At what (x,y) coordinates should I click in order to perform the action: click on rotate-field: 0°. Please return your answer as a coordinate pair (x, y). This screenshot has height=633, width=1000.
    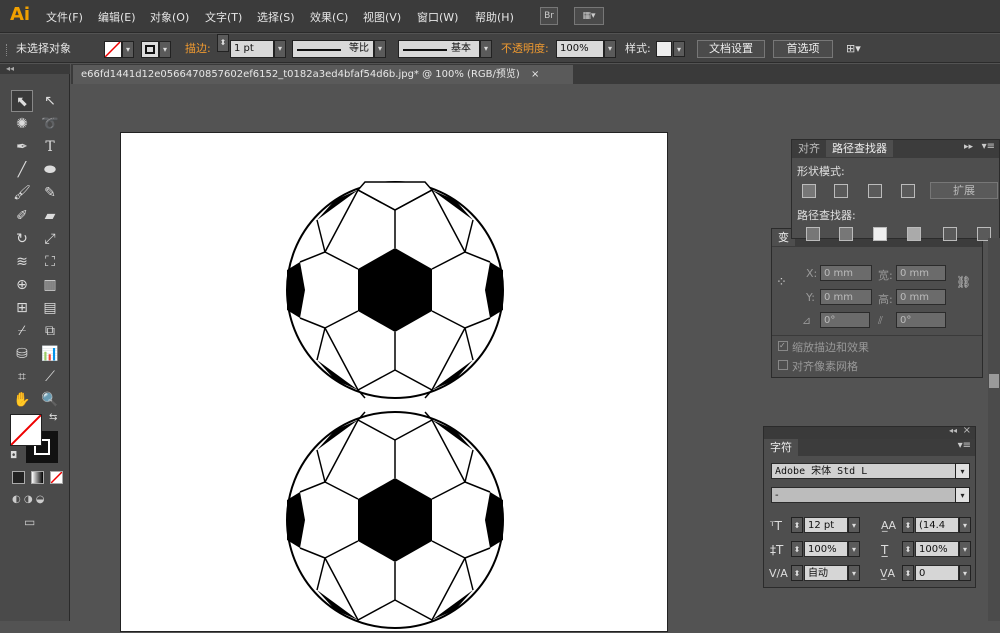
    Looking at the image, I should click on (845, 320).